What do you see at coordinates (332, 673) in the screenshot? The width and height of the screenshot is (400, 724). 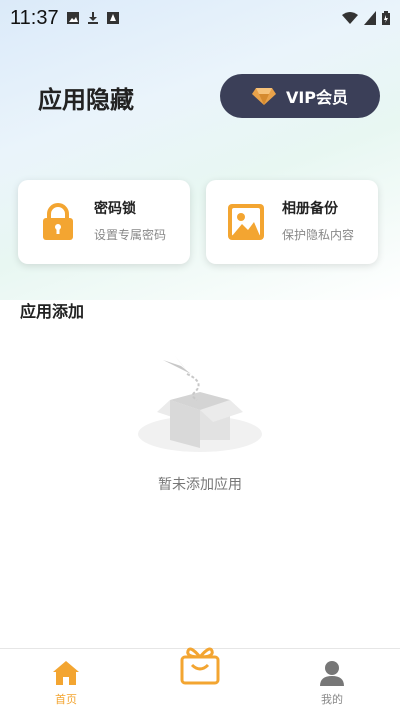 I see `user-icon` at bounding box center [332, 673].